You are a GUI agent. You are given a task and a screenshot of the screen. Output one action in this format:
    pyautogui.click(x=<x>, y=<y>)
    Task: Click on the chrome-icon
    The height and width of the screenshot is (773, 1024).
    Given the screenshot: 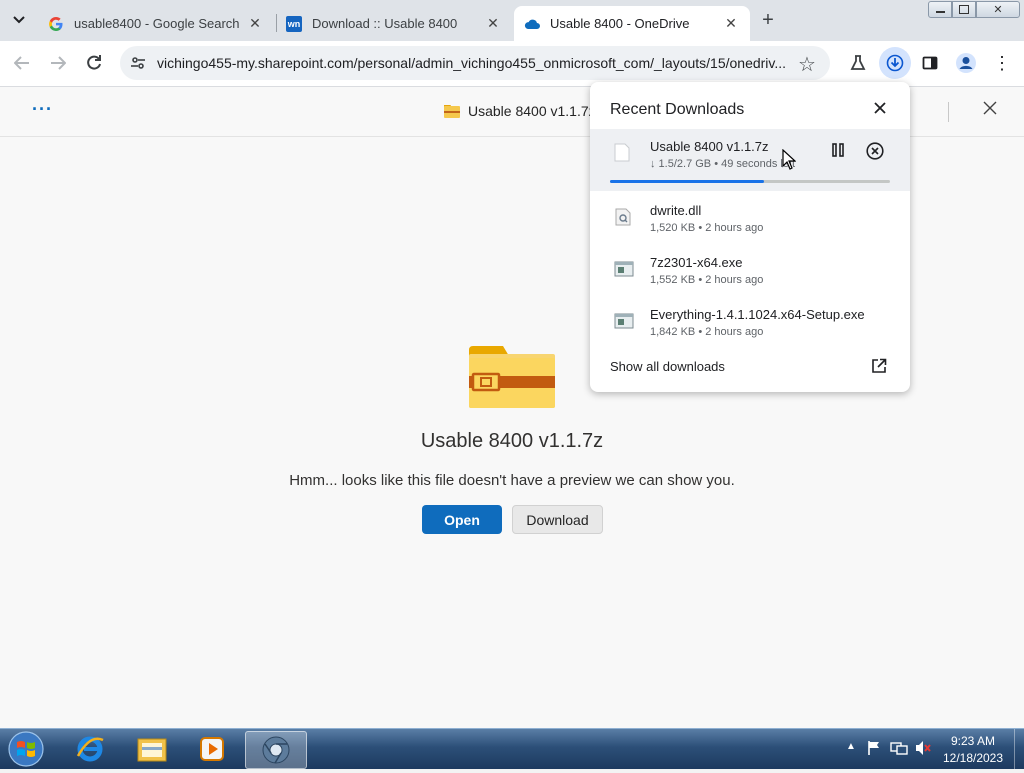 What is the action you would take?
    pyautogui.click(x=276, y=750)
    